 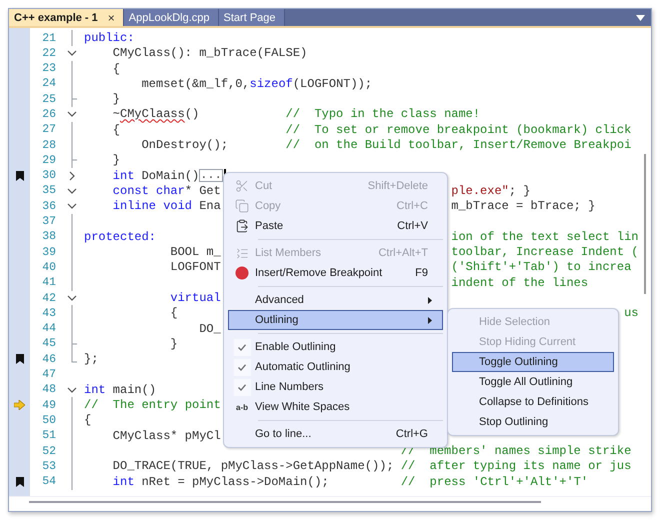 I want to click on line-number: 54, so click(x=49, y=481).